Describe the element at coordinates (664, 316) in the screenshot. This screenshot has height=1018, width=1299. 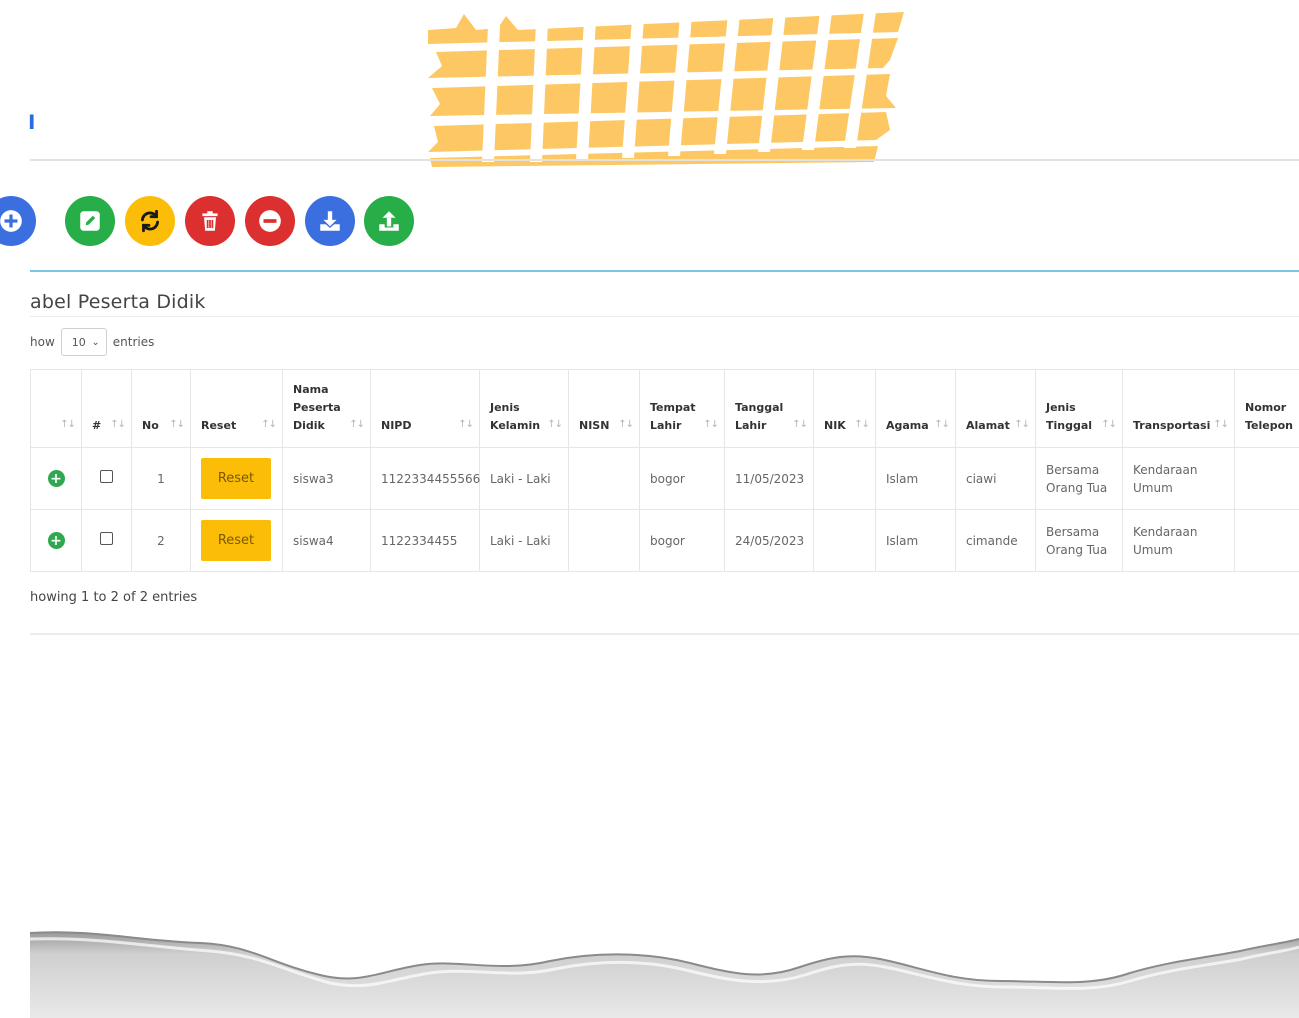
I see `title-divider` at that location.